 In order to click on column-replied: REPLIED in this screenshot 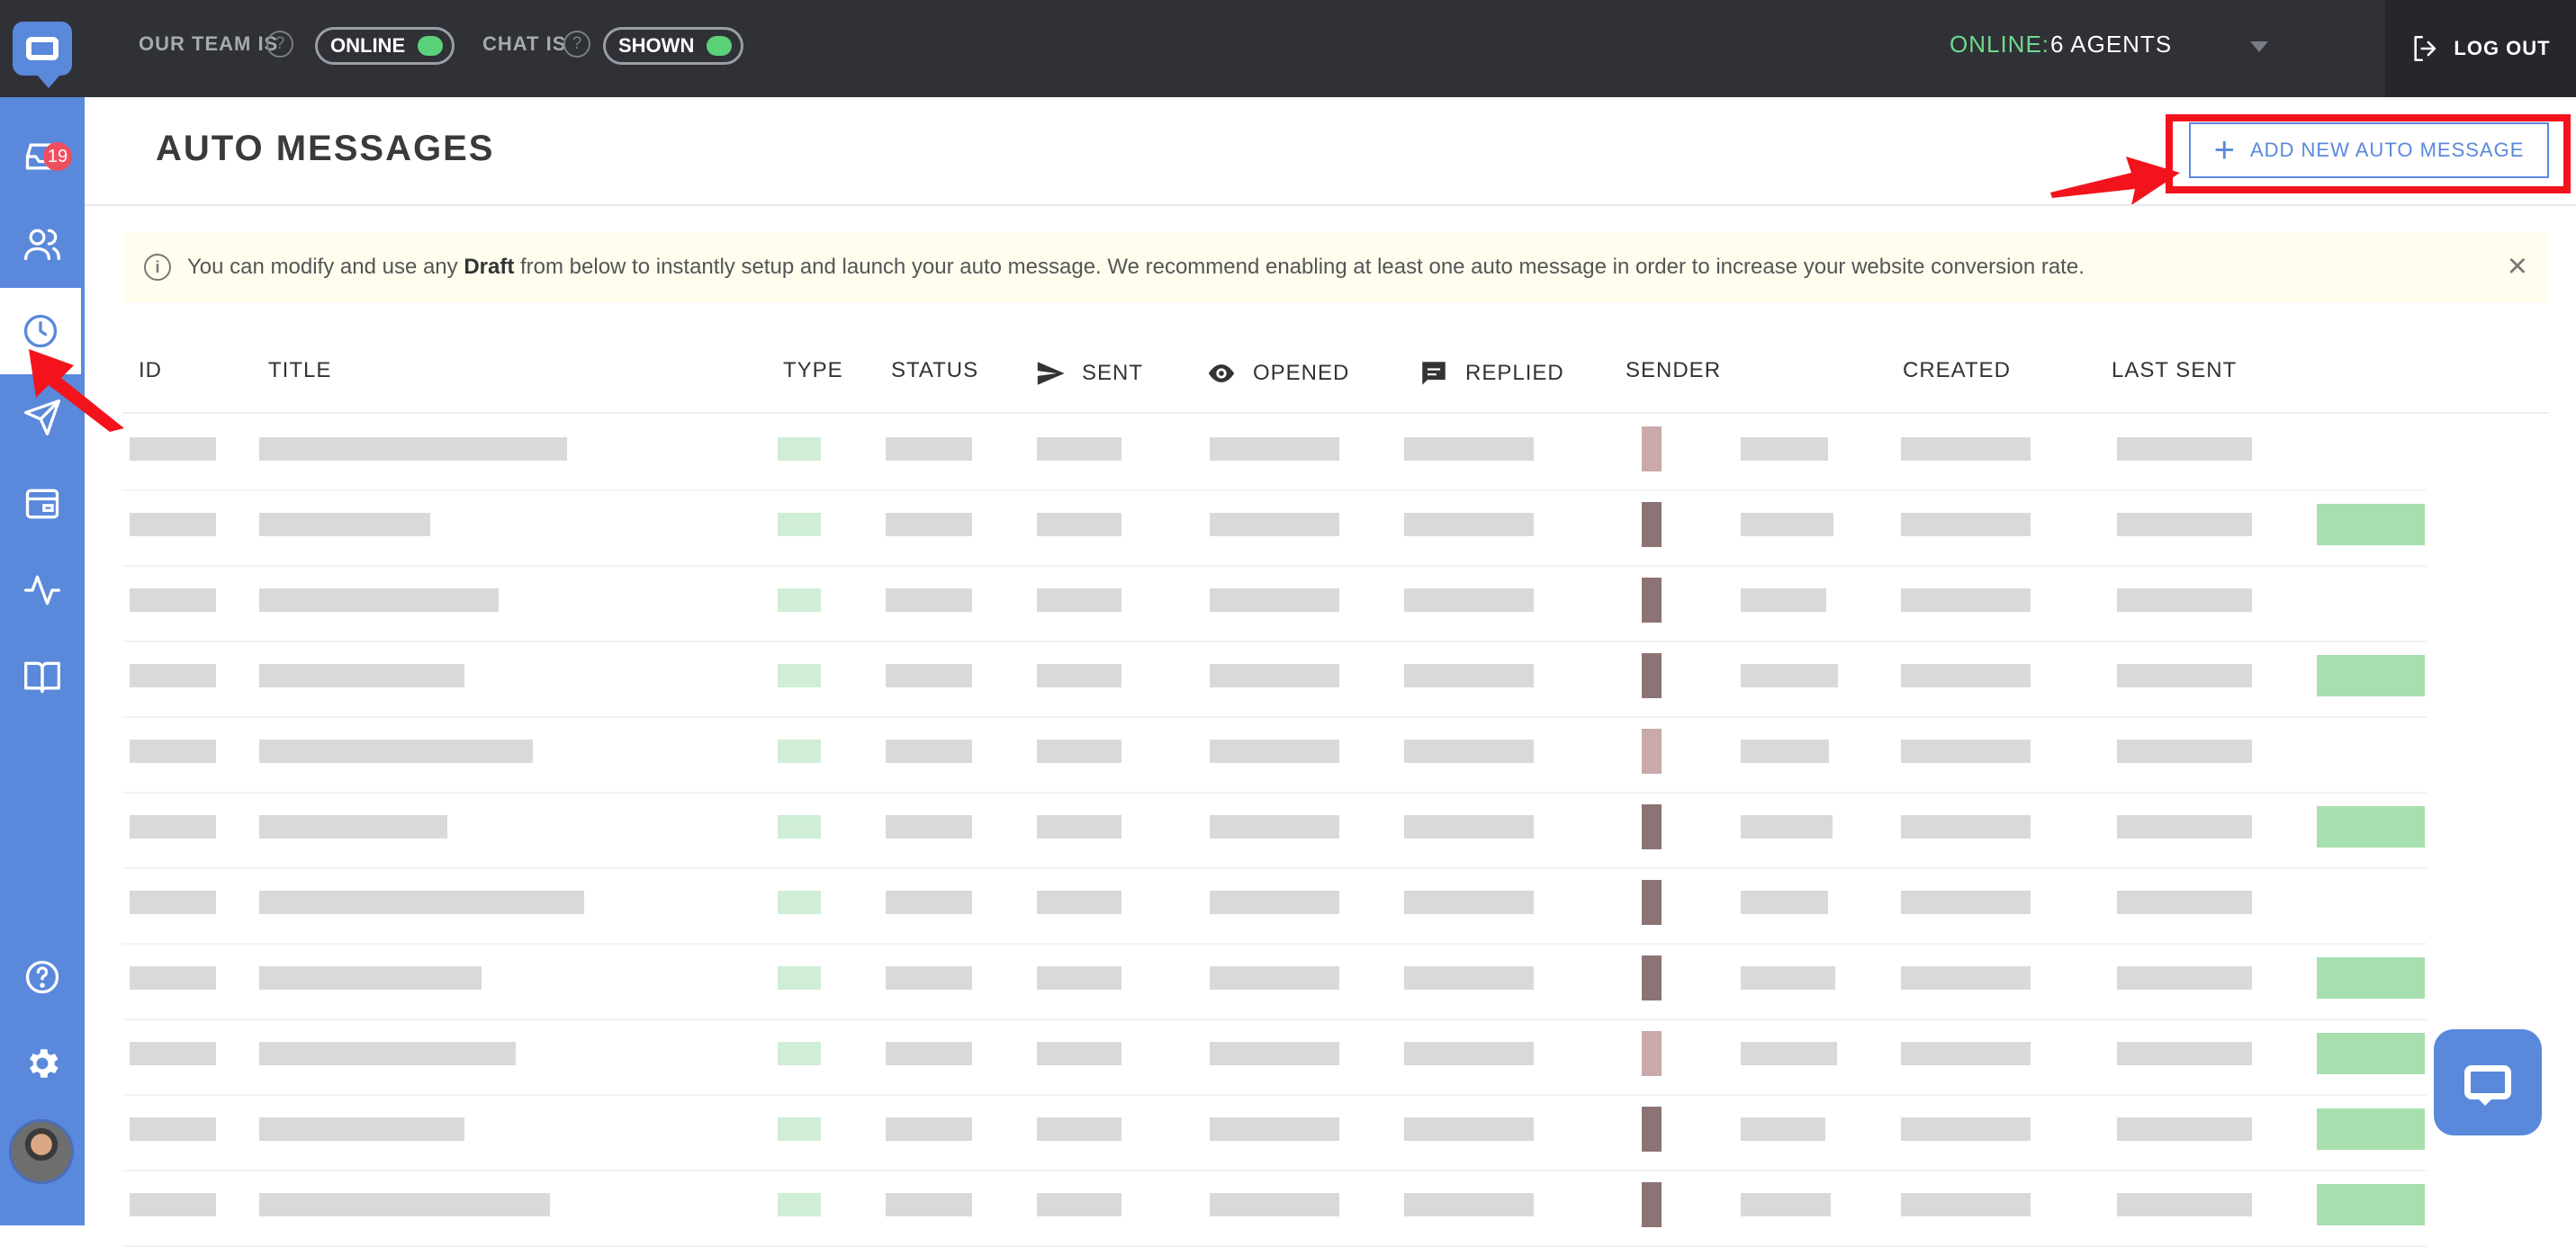, I will do `click(1491, 374)`.